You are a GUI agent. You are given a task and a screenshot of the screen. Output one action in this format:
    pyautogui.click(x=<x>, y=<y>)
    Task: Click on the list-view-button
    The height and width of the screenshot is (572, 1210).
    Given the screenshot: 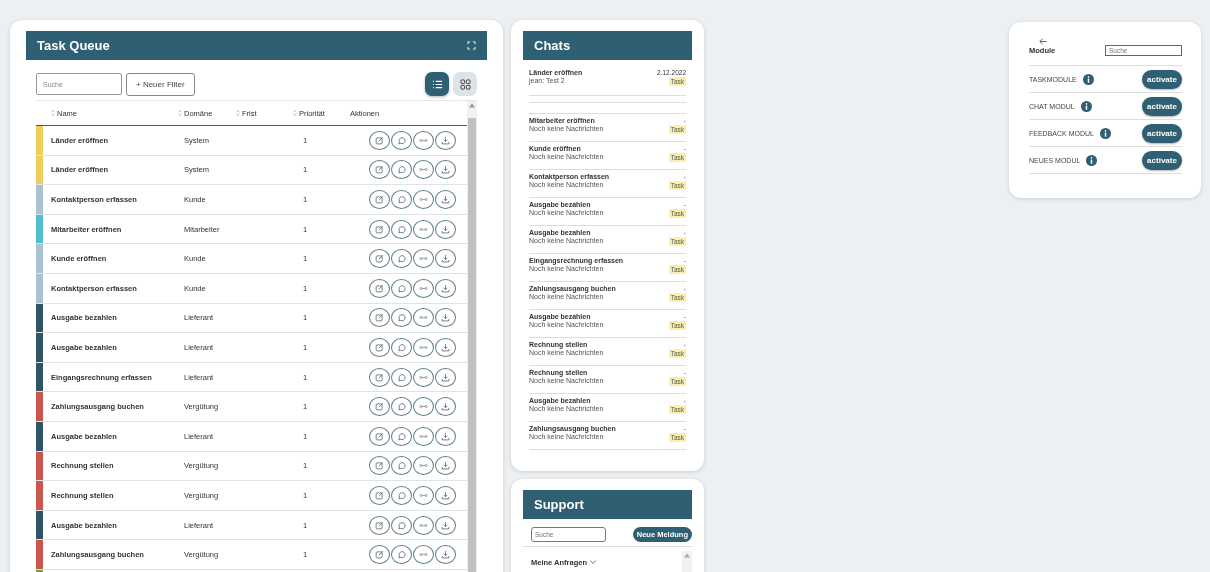 What is the action you would take?
    pyautogui.click(x=437, y=84)
    